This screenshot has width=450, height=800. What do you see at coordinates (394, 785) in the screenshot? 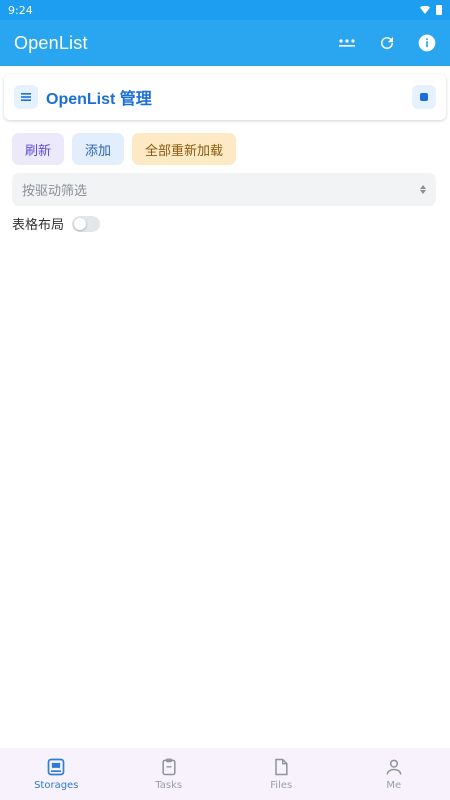
I see `nav-label-me: Me` at bounding box center [394, 785].